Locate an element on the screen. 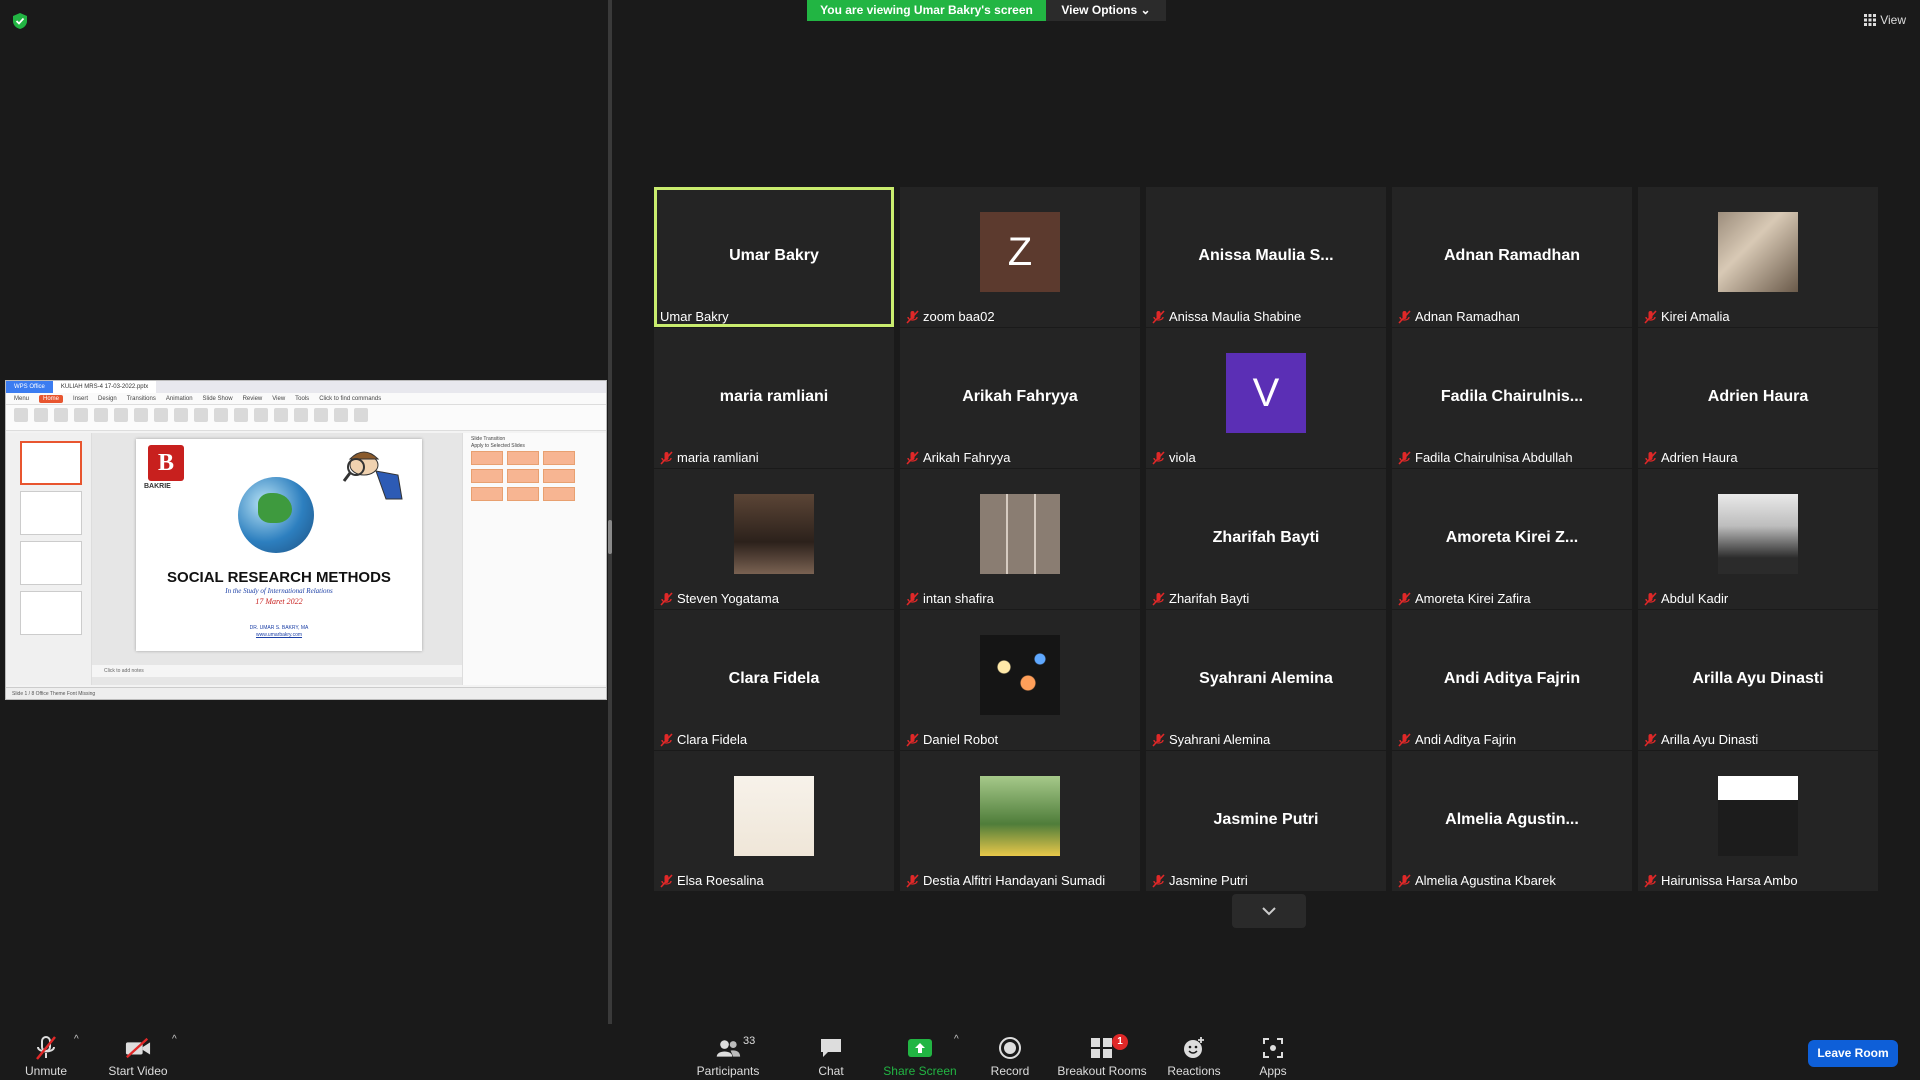 Image resolution: width=1920 pixels, height=1080 pixels. participant-tile: Steven Yogatama is located at coordinates (774, 539).